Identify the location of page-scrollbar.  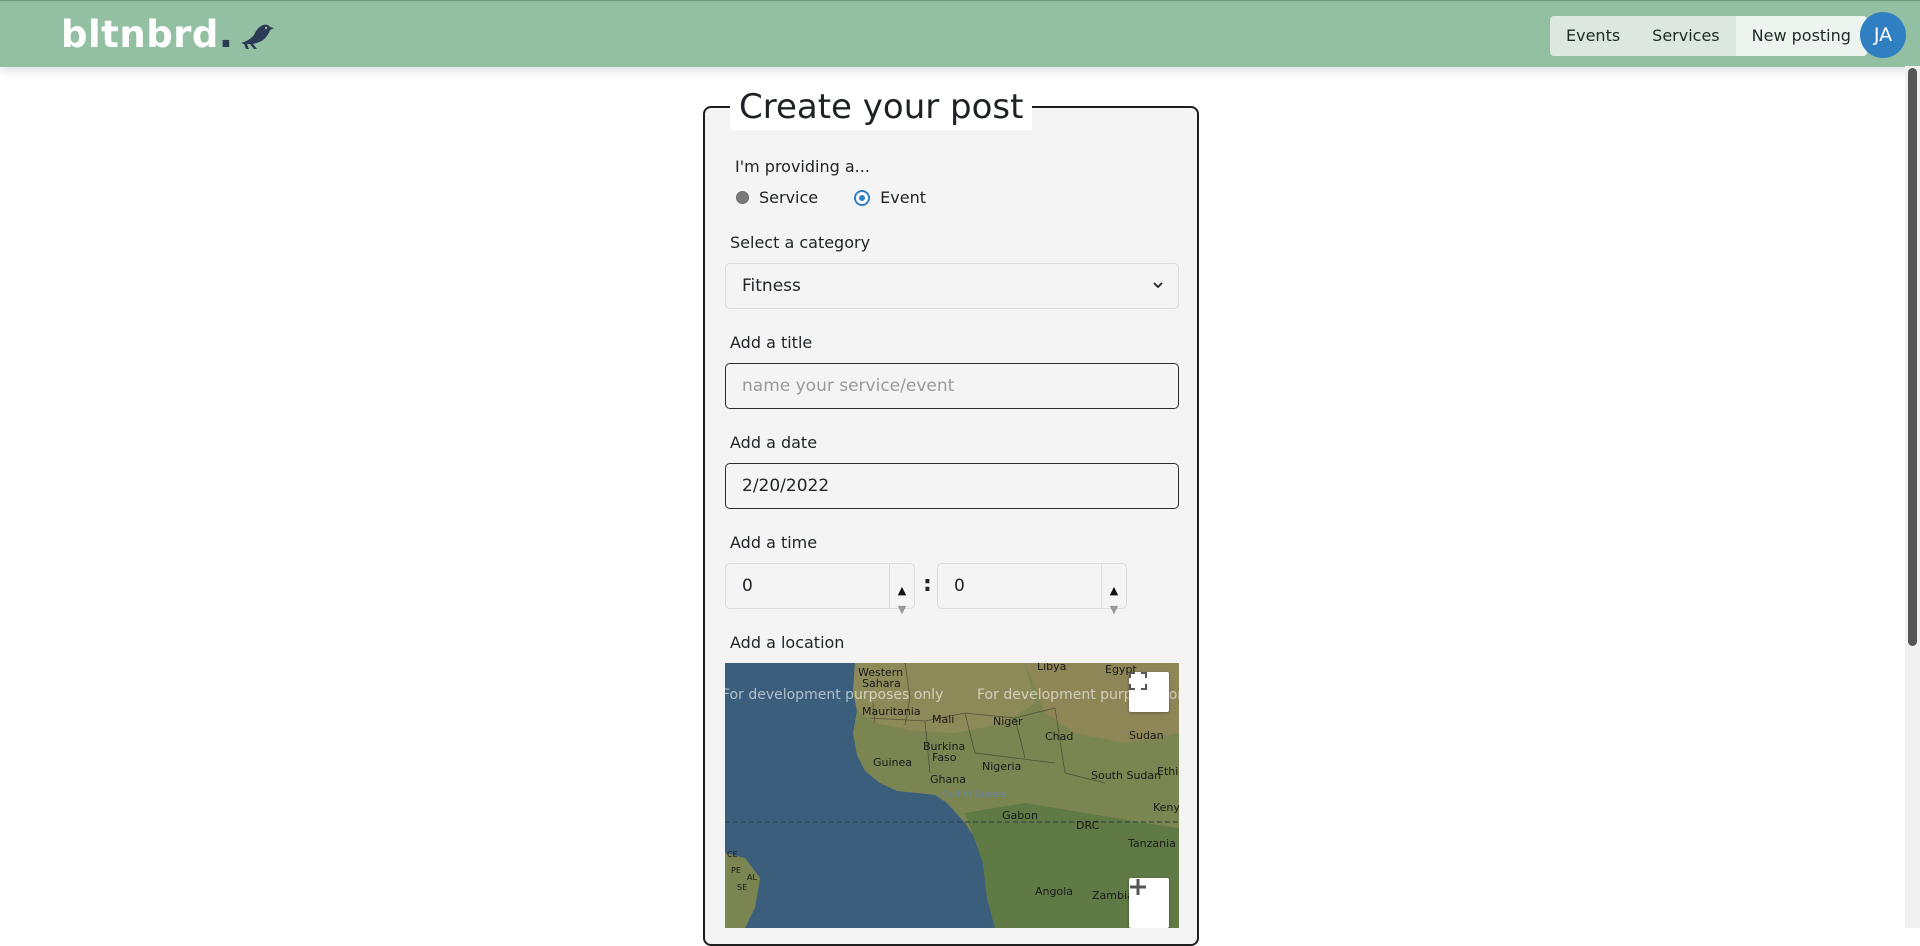
(1912, 497).